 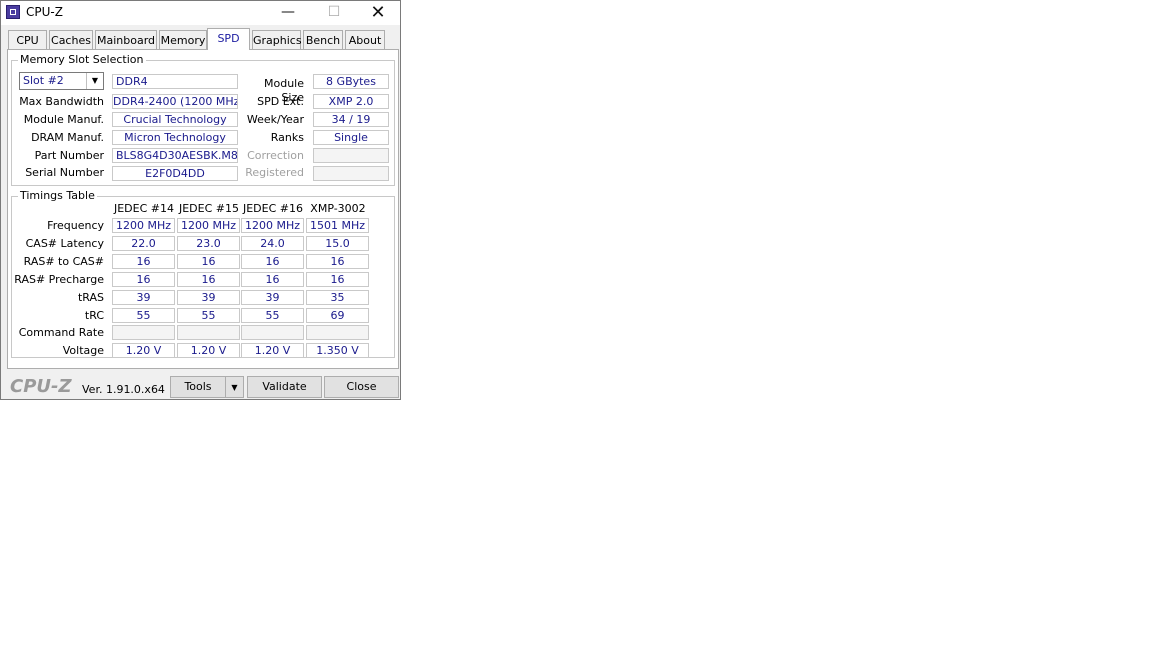 What do you see at coordinates (228, 39) in the screenshot?
I see `tab-spd: SPD` at bounding box center [228, 39].